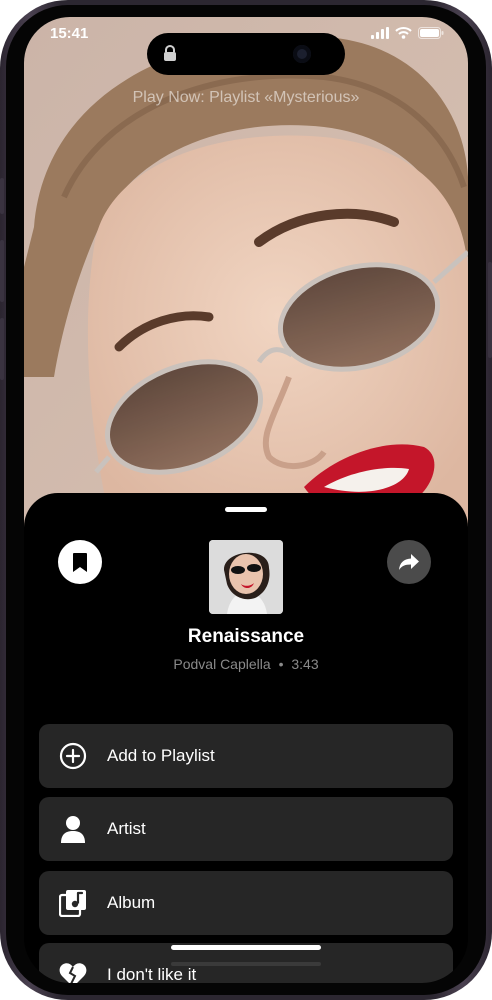 The height and width of the screenshot is (1000, 492). I want to click on status-icons, so click(407, 33).